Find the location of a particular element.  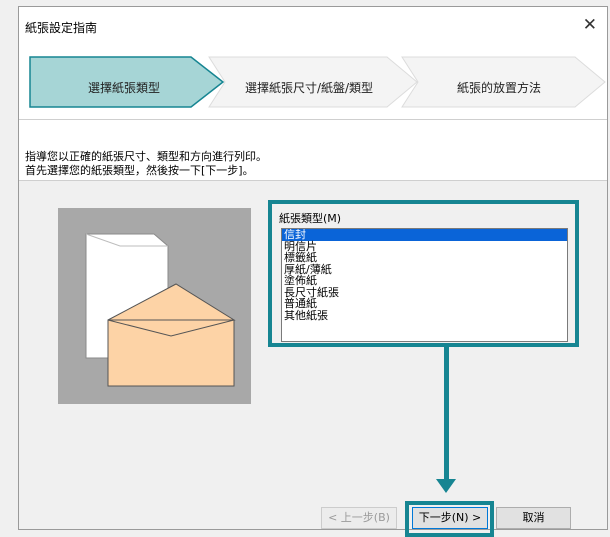

paper-type-option: 普通紙 is located at coordinates (424, 304).